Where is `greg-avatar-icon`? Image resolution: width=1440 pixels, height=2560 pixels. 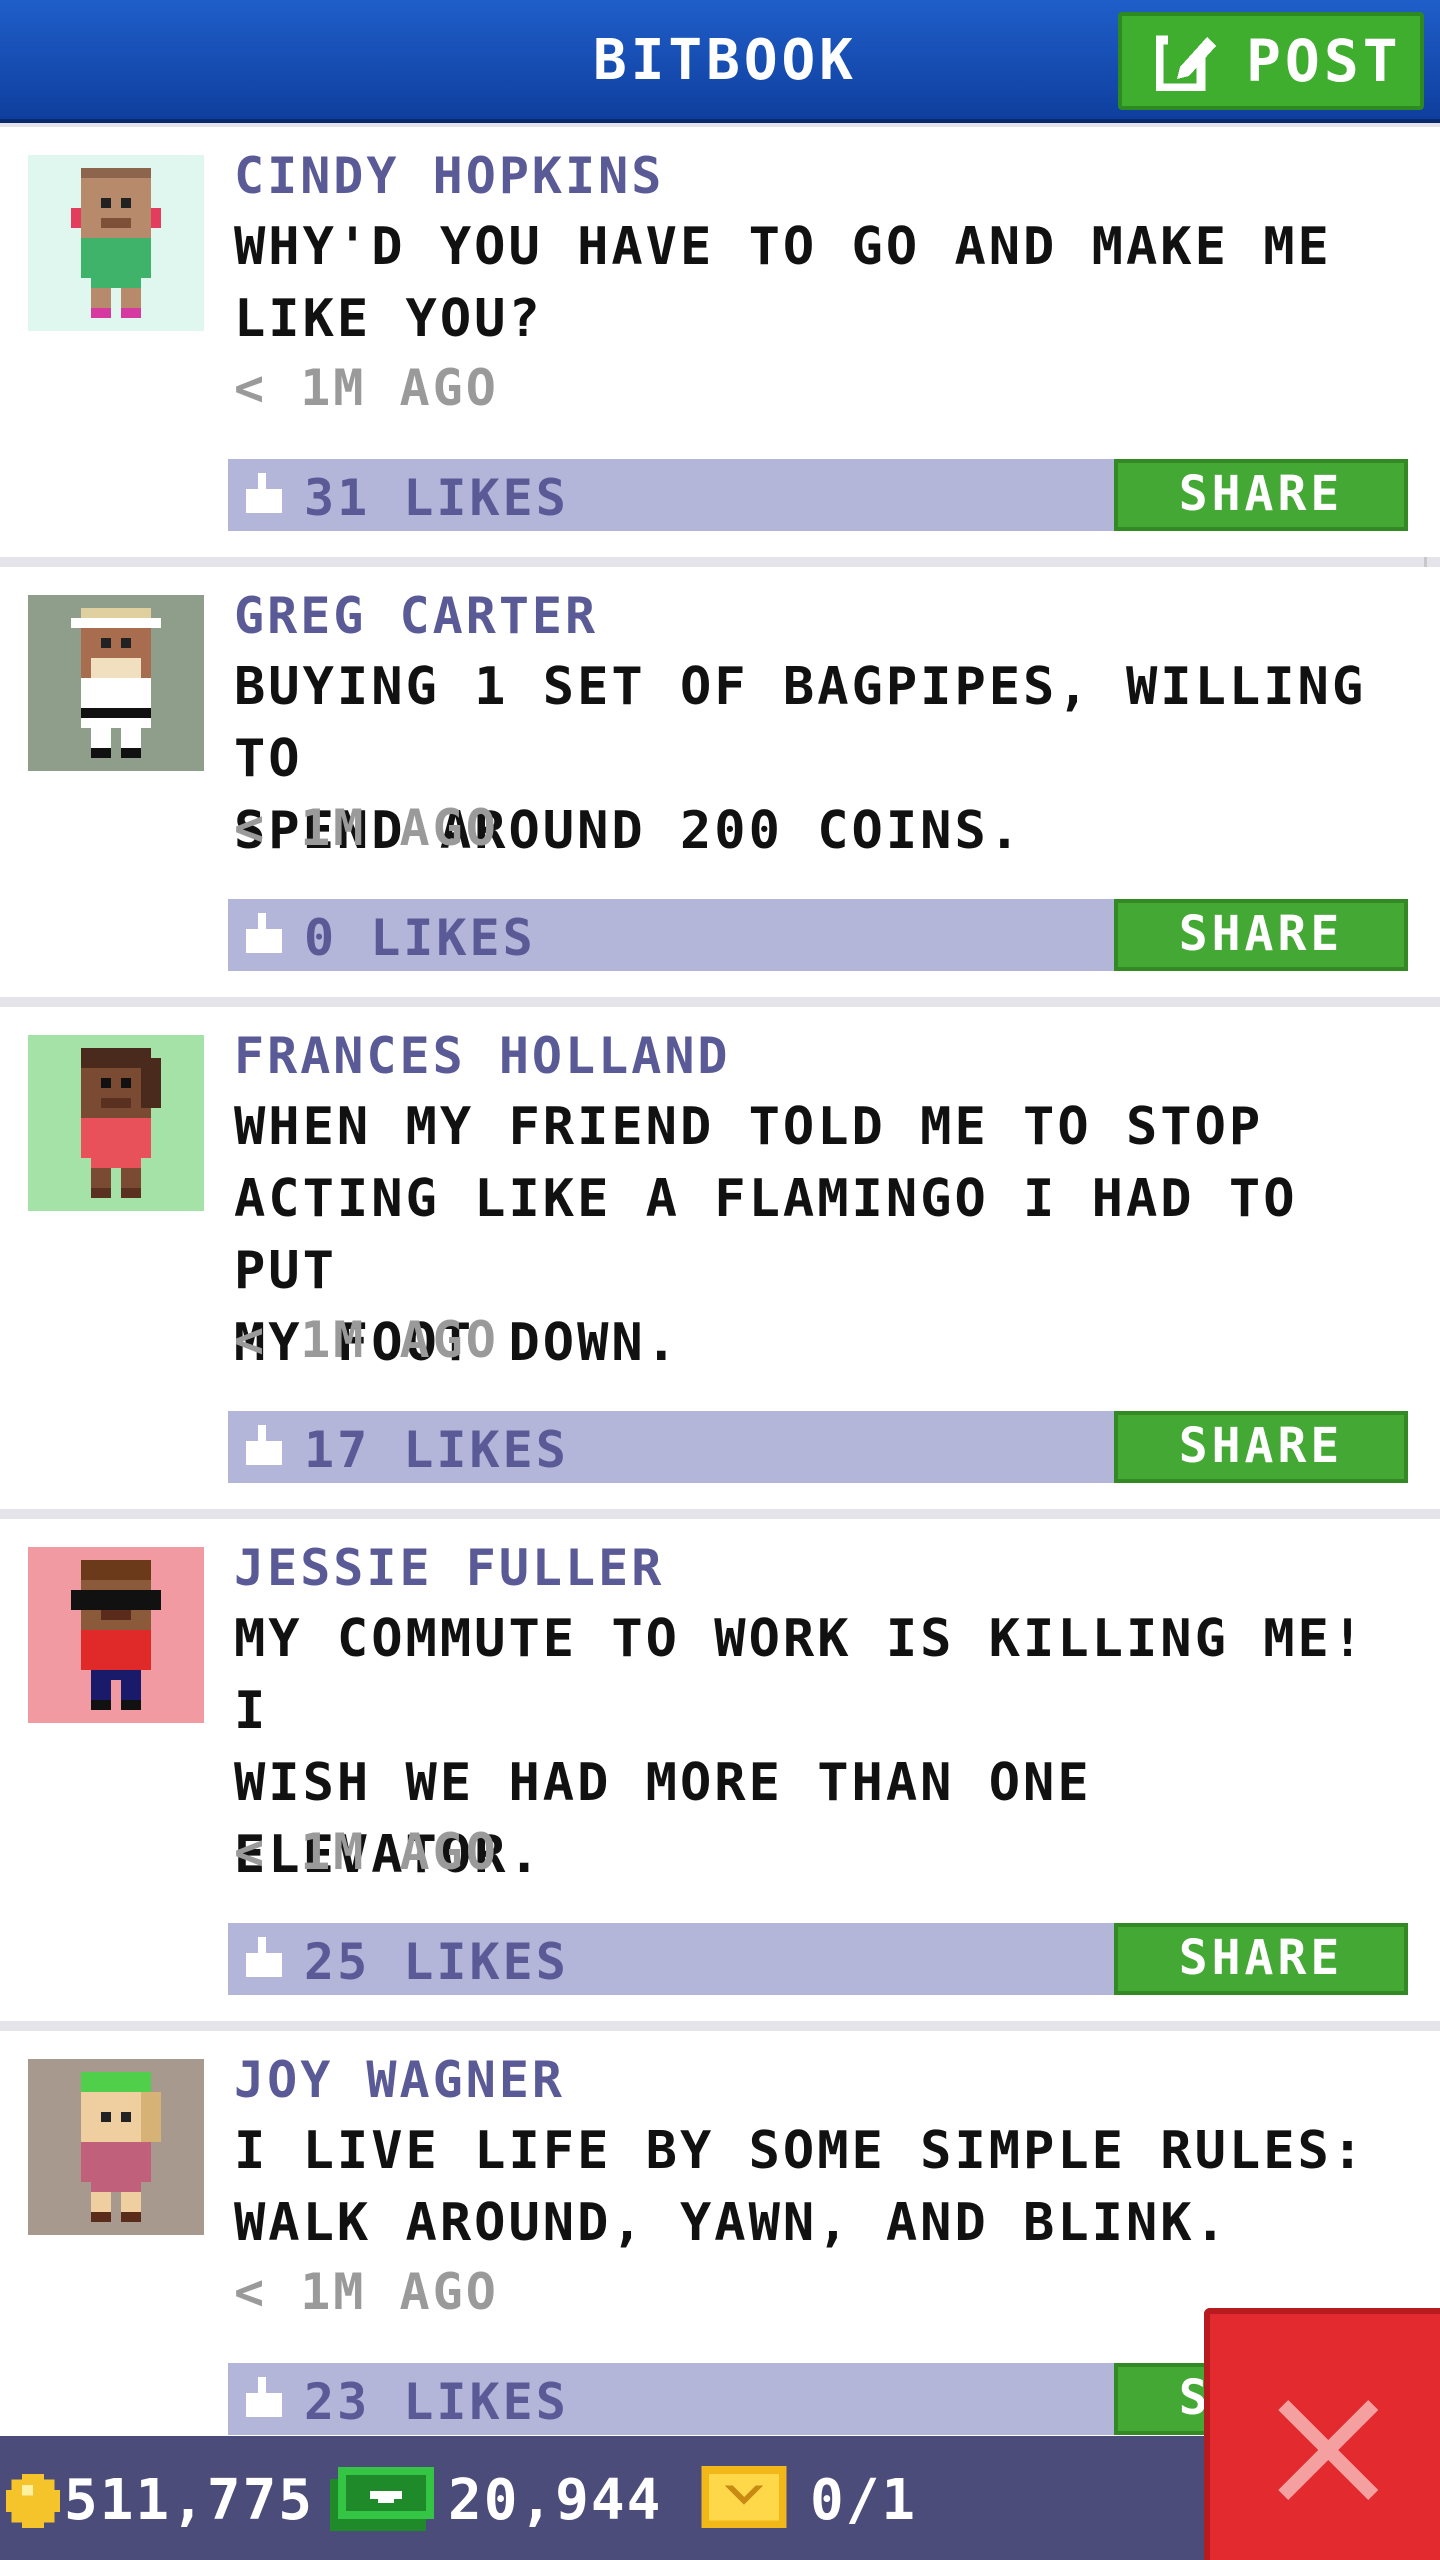
greg-avatar-icon is located at coordinates (116, 683).